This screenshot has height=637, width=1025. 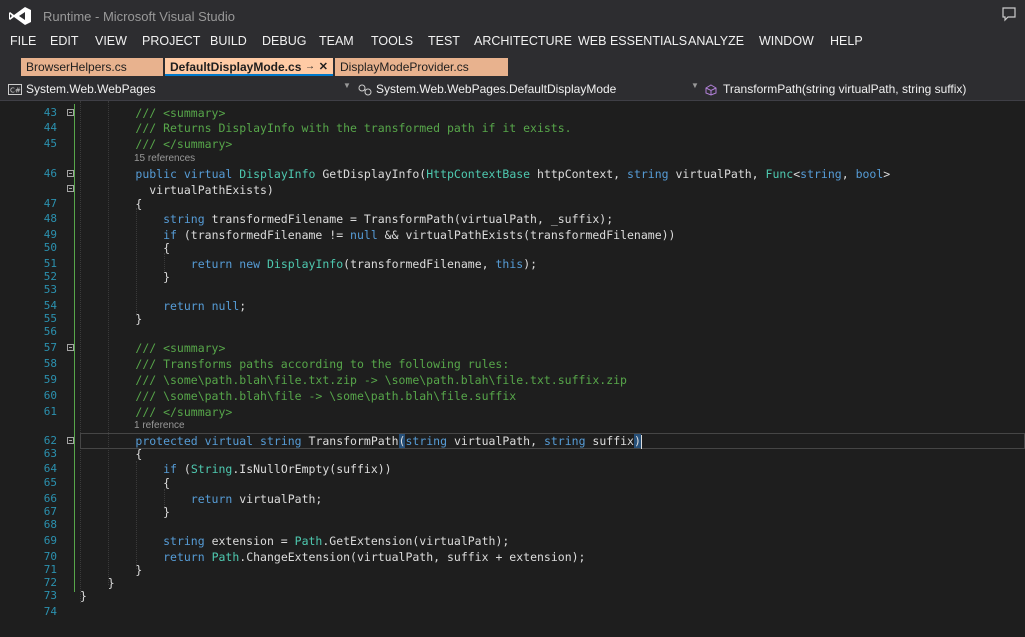 I want to click on type-dropdown-label: System.Web.WebPages.DefaultDisplayMode, so click(x=496, y=89).